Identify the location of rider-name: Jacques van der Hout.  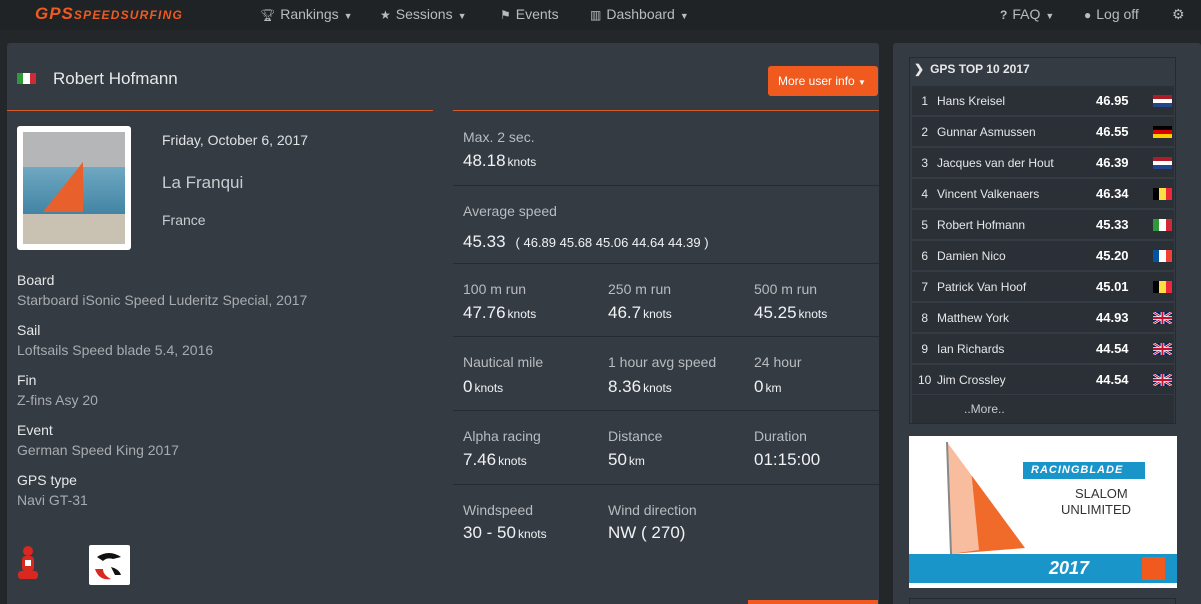
(995, 163).